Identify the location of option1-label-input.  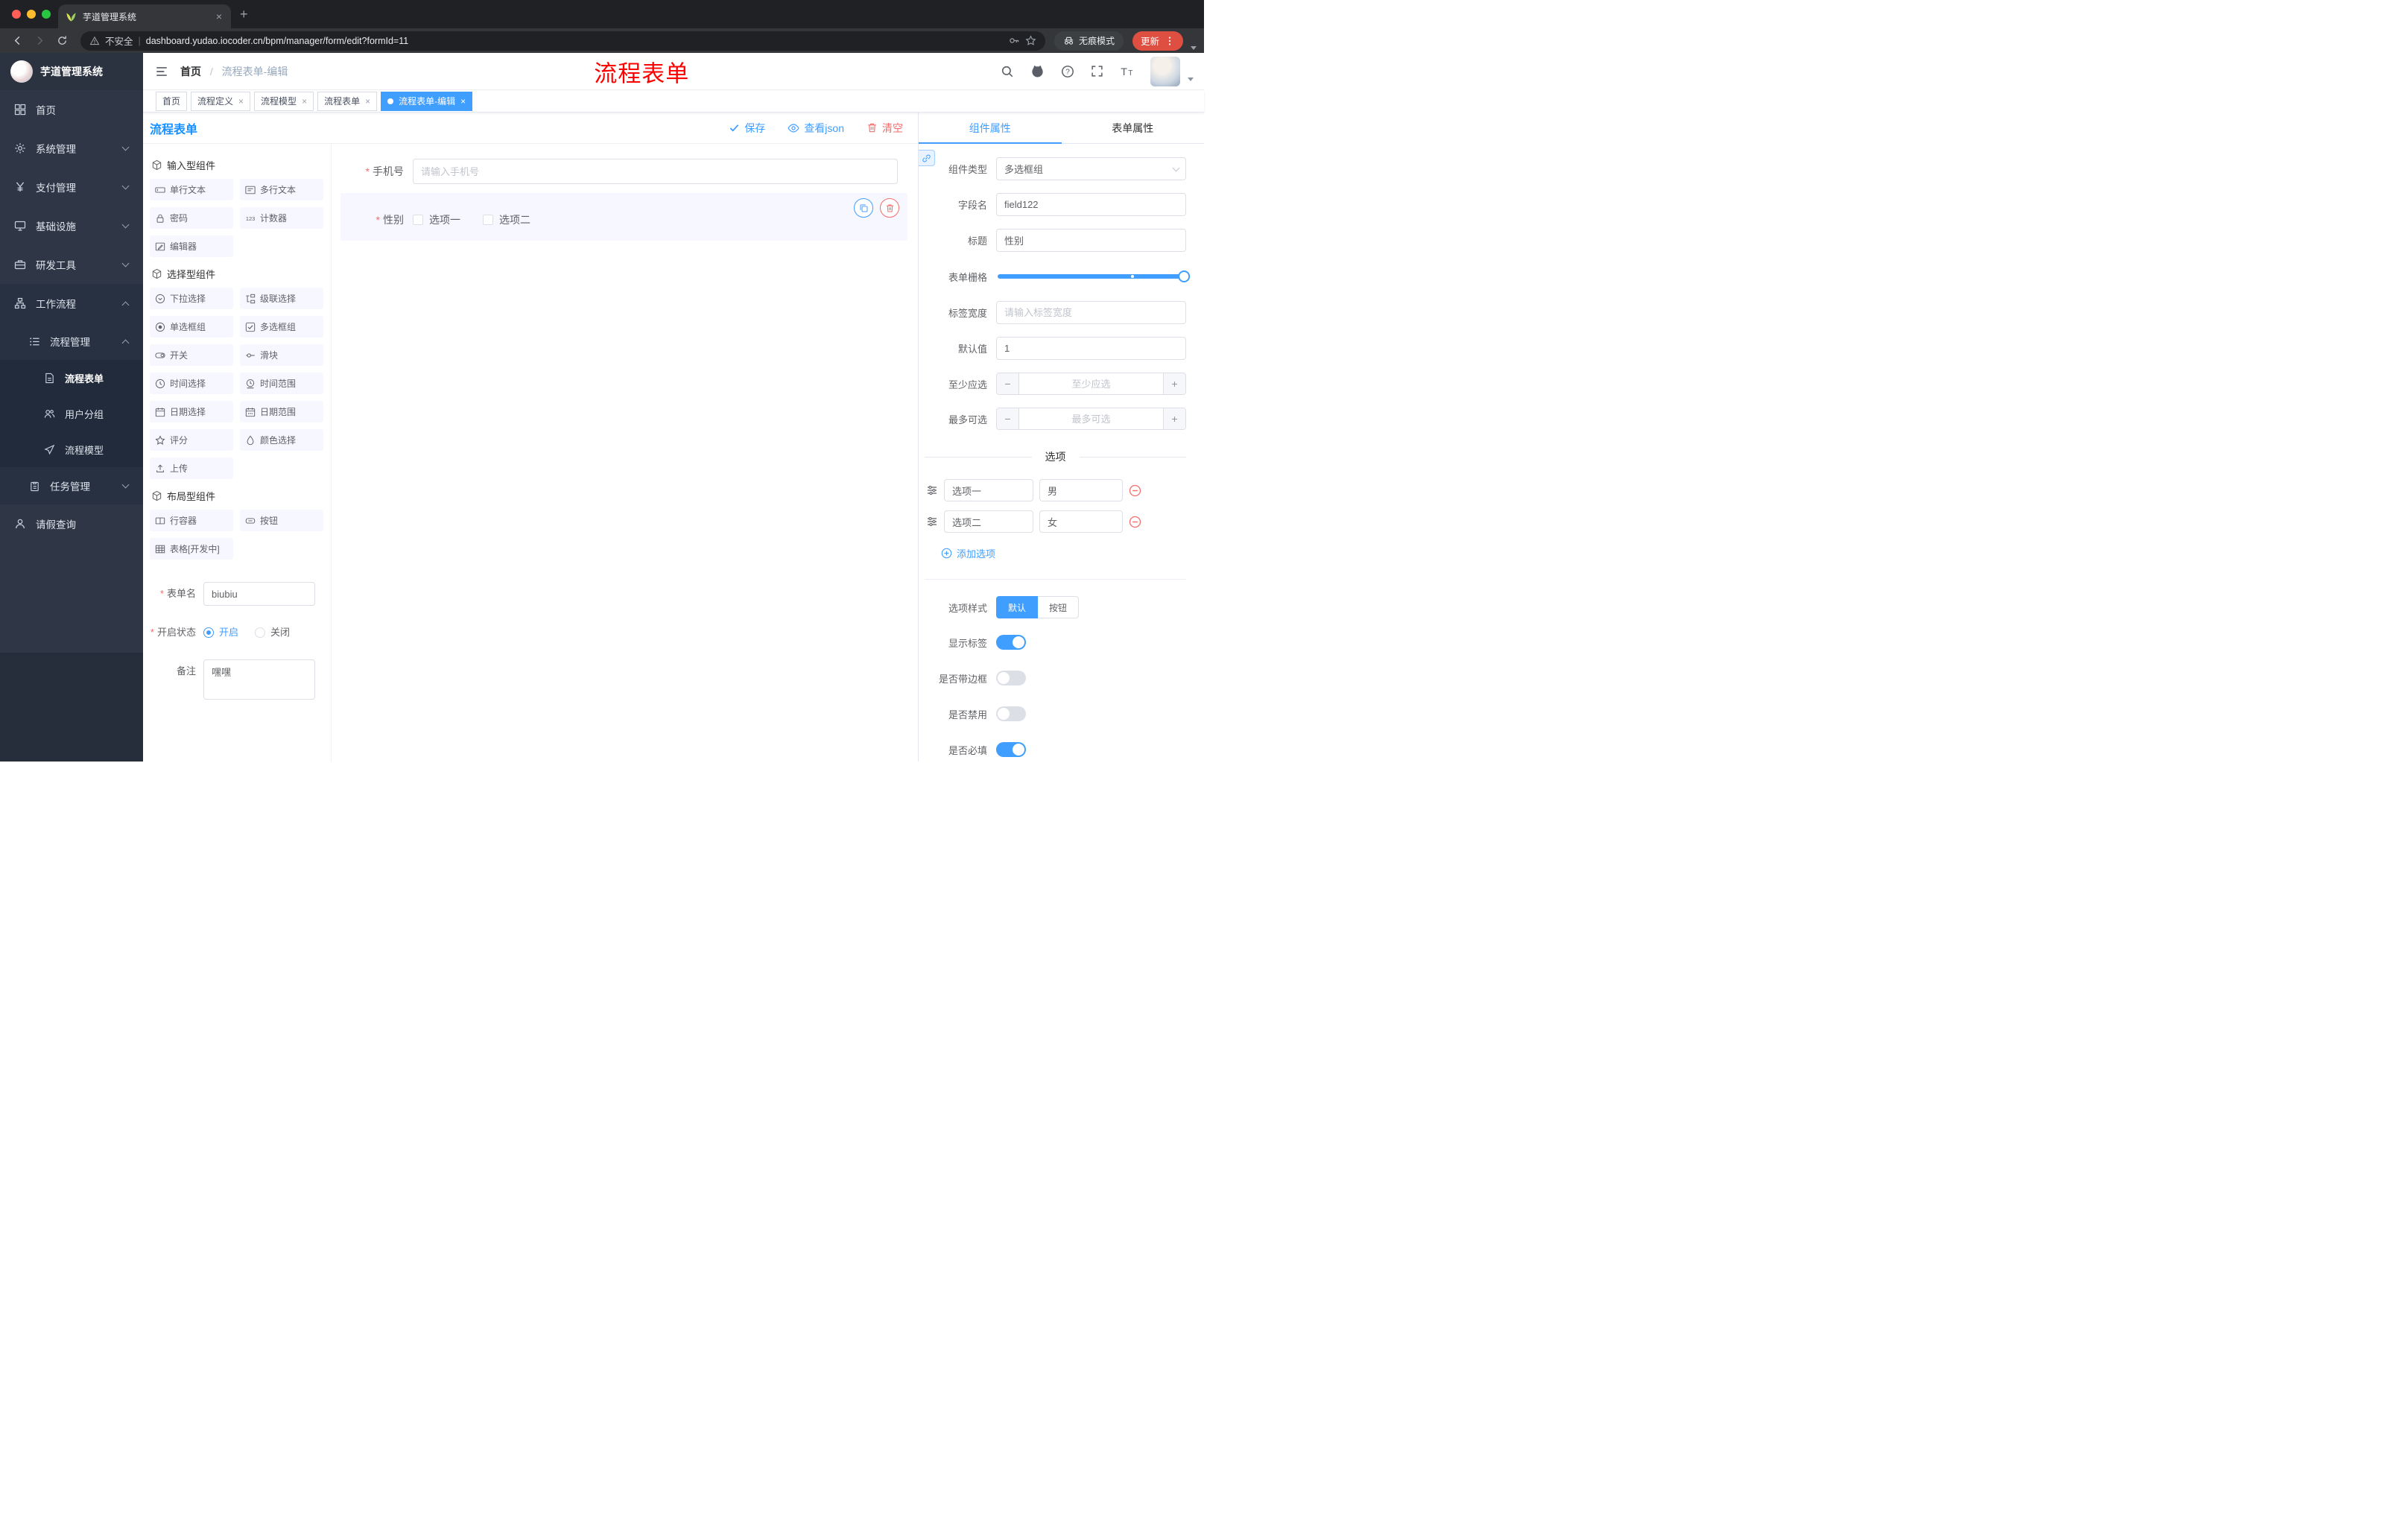
(988, 490).